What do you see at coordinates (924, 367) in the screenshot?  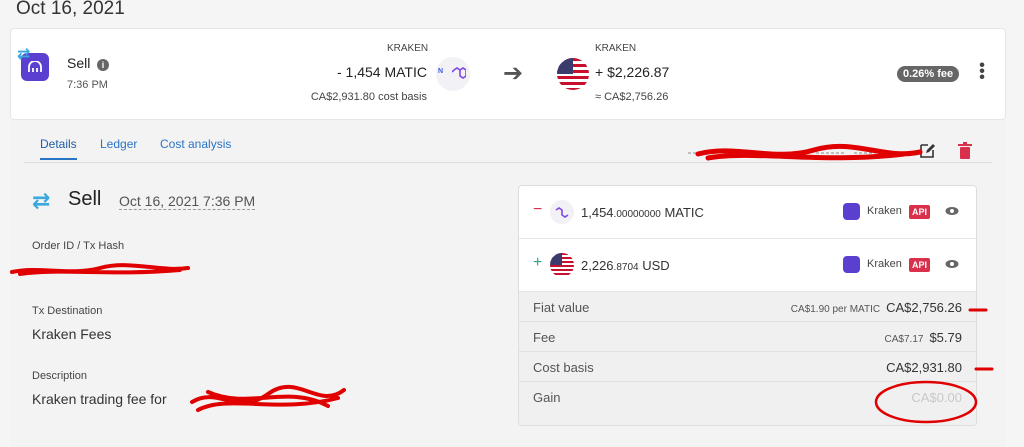 I see `cost-basis-value: CA$2,931.80` at bounding box center [924, 367].